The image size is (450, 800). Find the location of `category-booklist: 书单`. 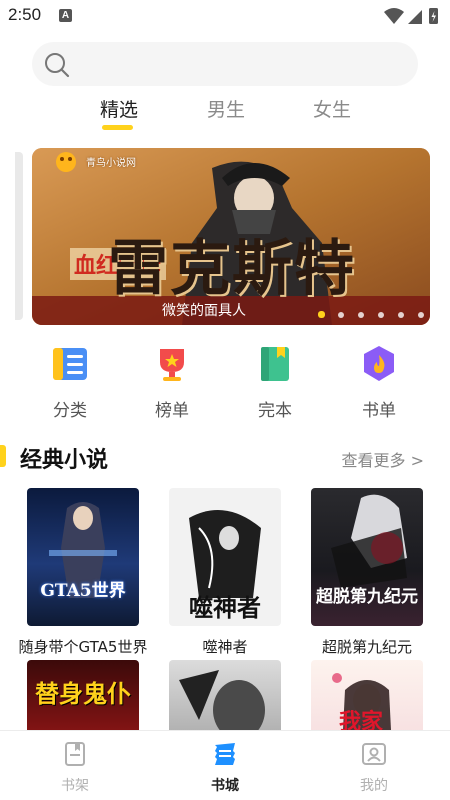

category-booklist: 书单 is located at coordinates (379, 382).